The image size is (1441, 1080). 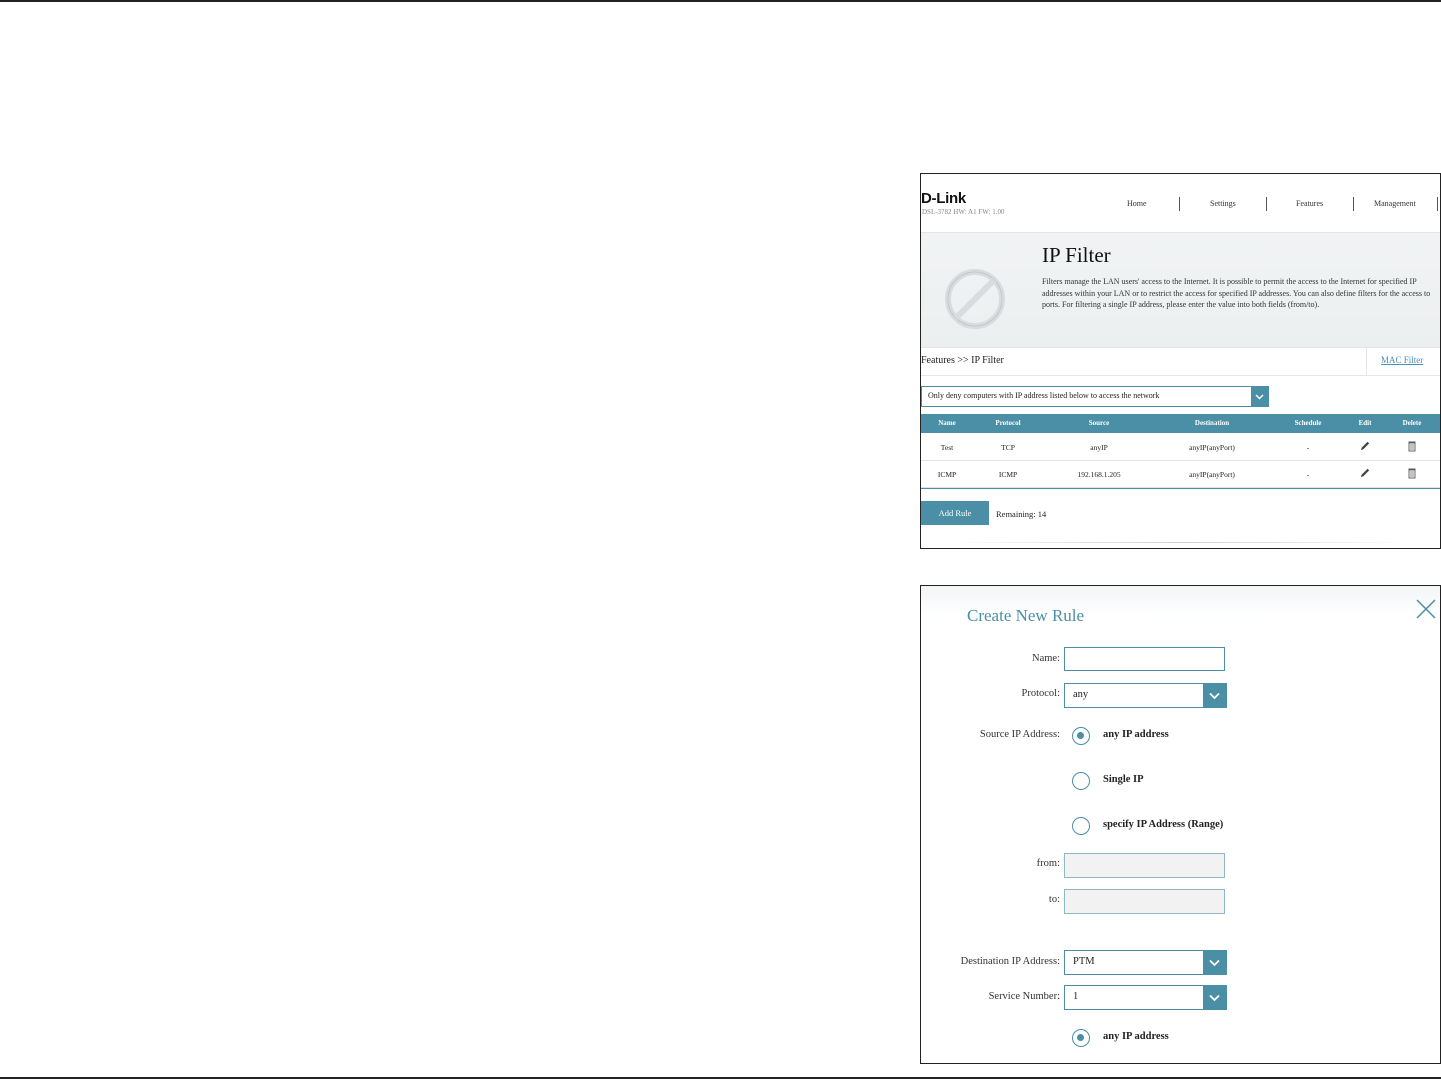 I want to click on destination-select: PTM, so click(x=1145, y=962).